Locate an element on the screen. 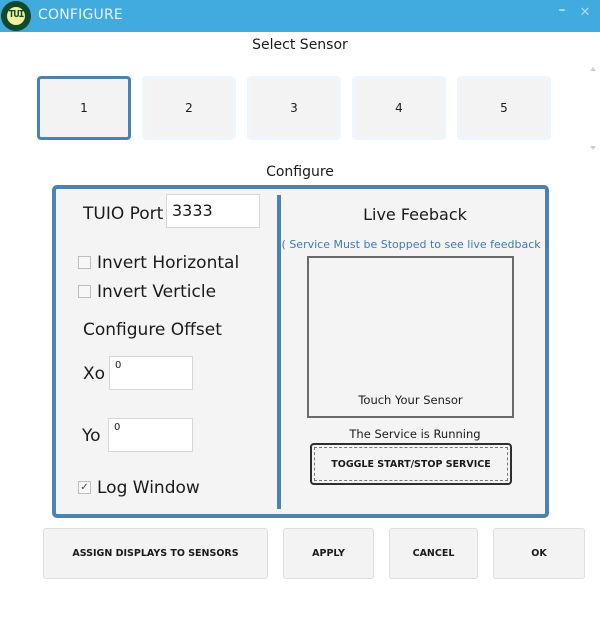 This screenshot has height=630, width=600. close-button: ✕ is located at coordinates (585, 12).